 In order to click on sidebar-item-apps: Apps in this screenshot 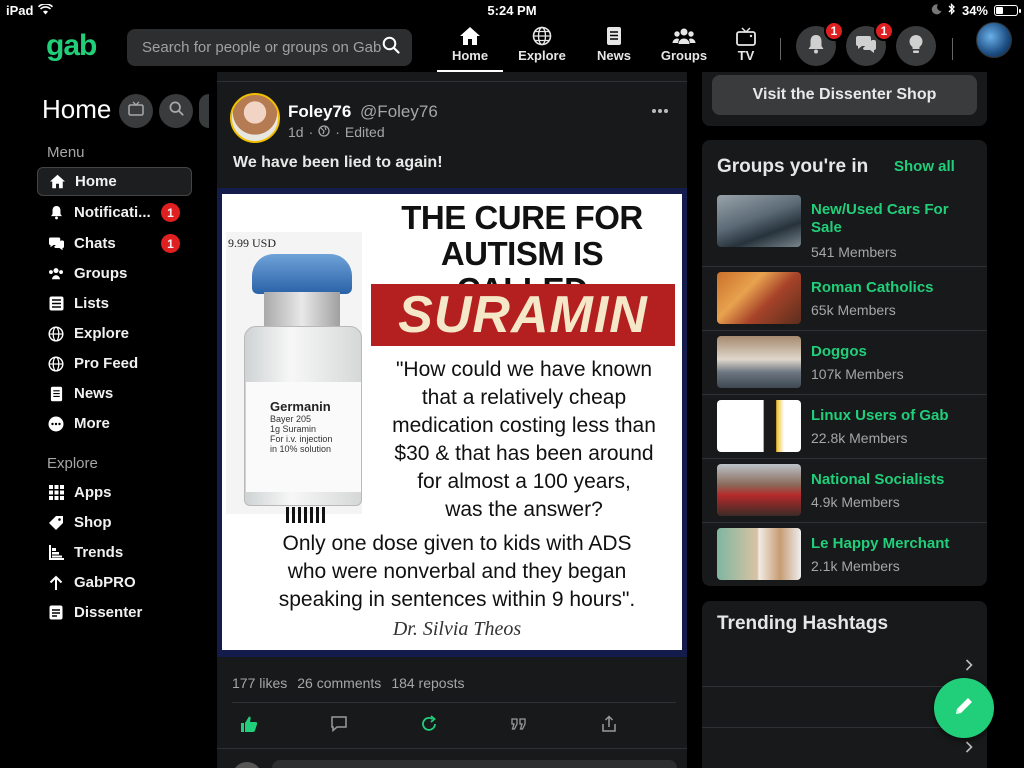, I will do `click(114, 492)`.